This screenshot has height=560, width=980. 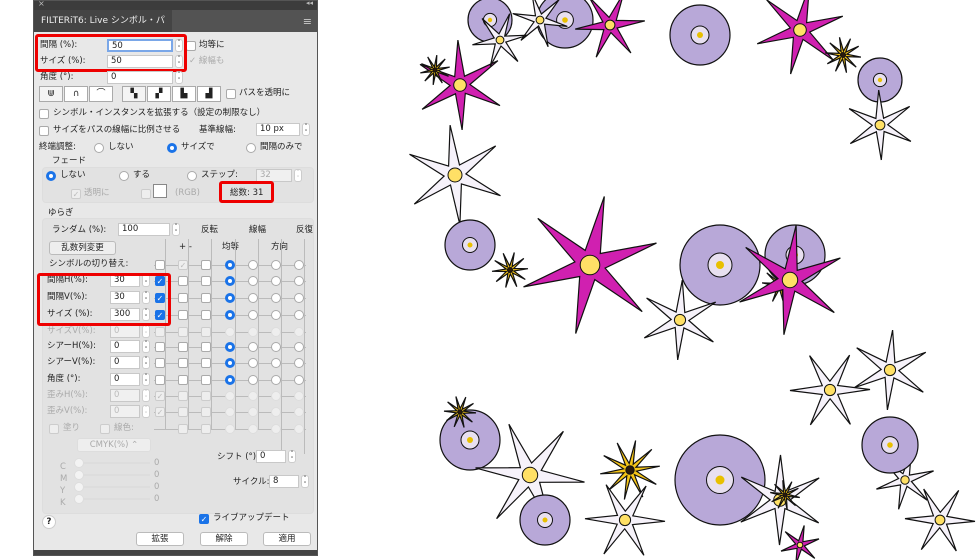 I want to click on release-button: 解除, so click(x=224, y=539).